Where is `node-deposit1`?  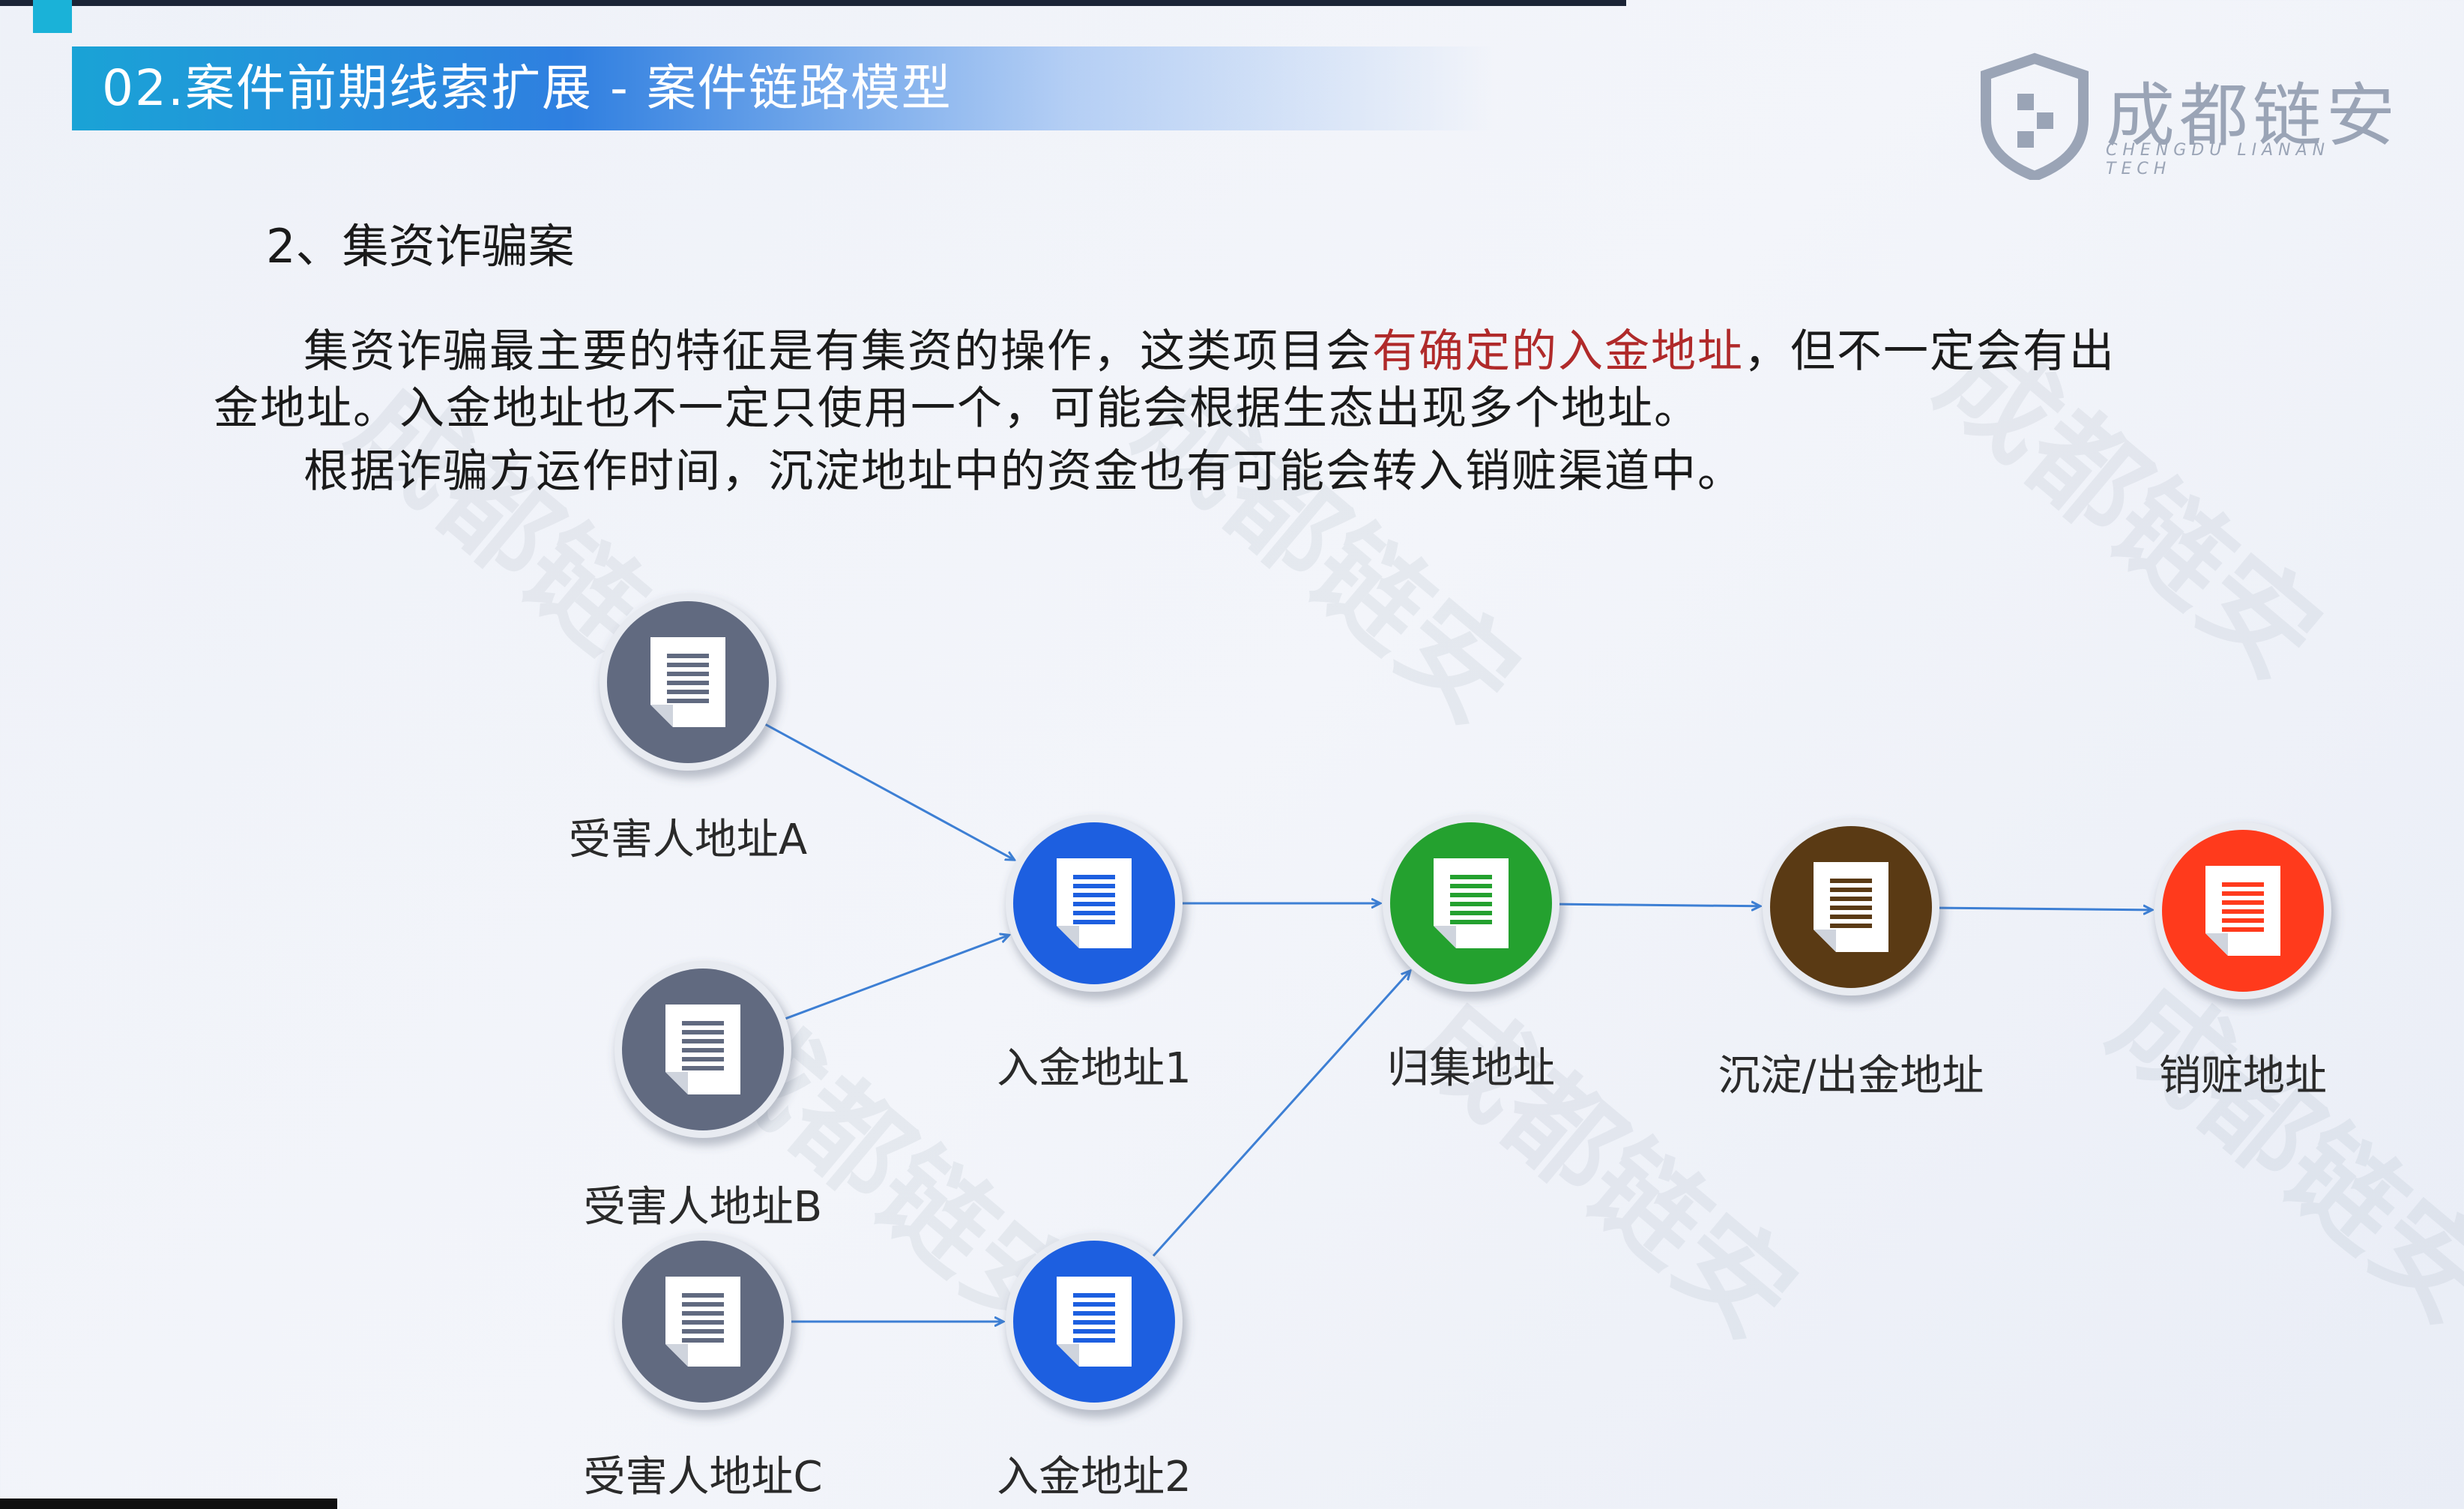
node-deposit1 is located at coordinates (1096, 907).